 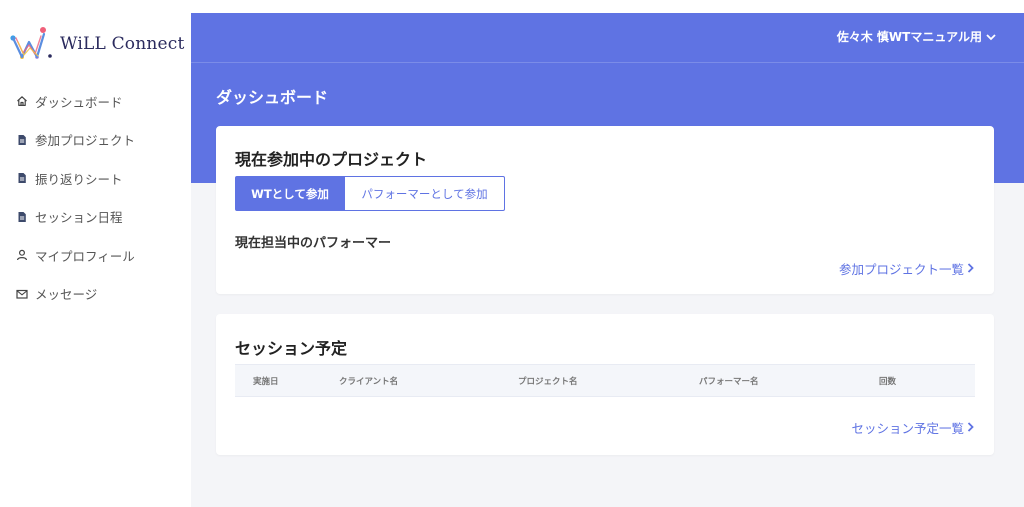 I want to click on user-icon, so click(x=22, y=255).